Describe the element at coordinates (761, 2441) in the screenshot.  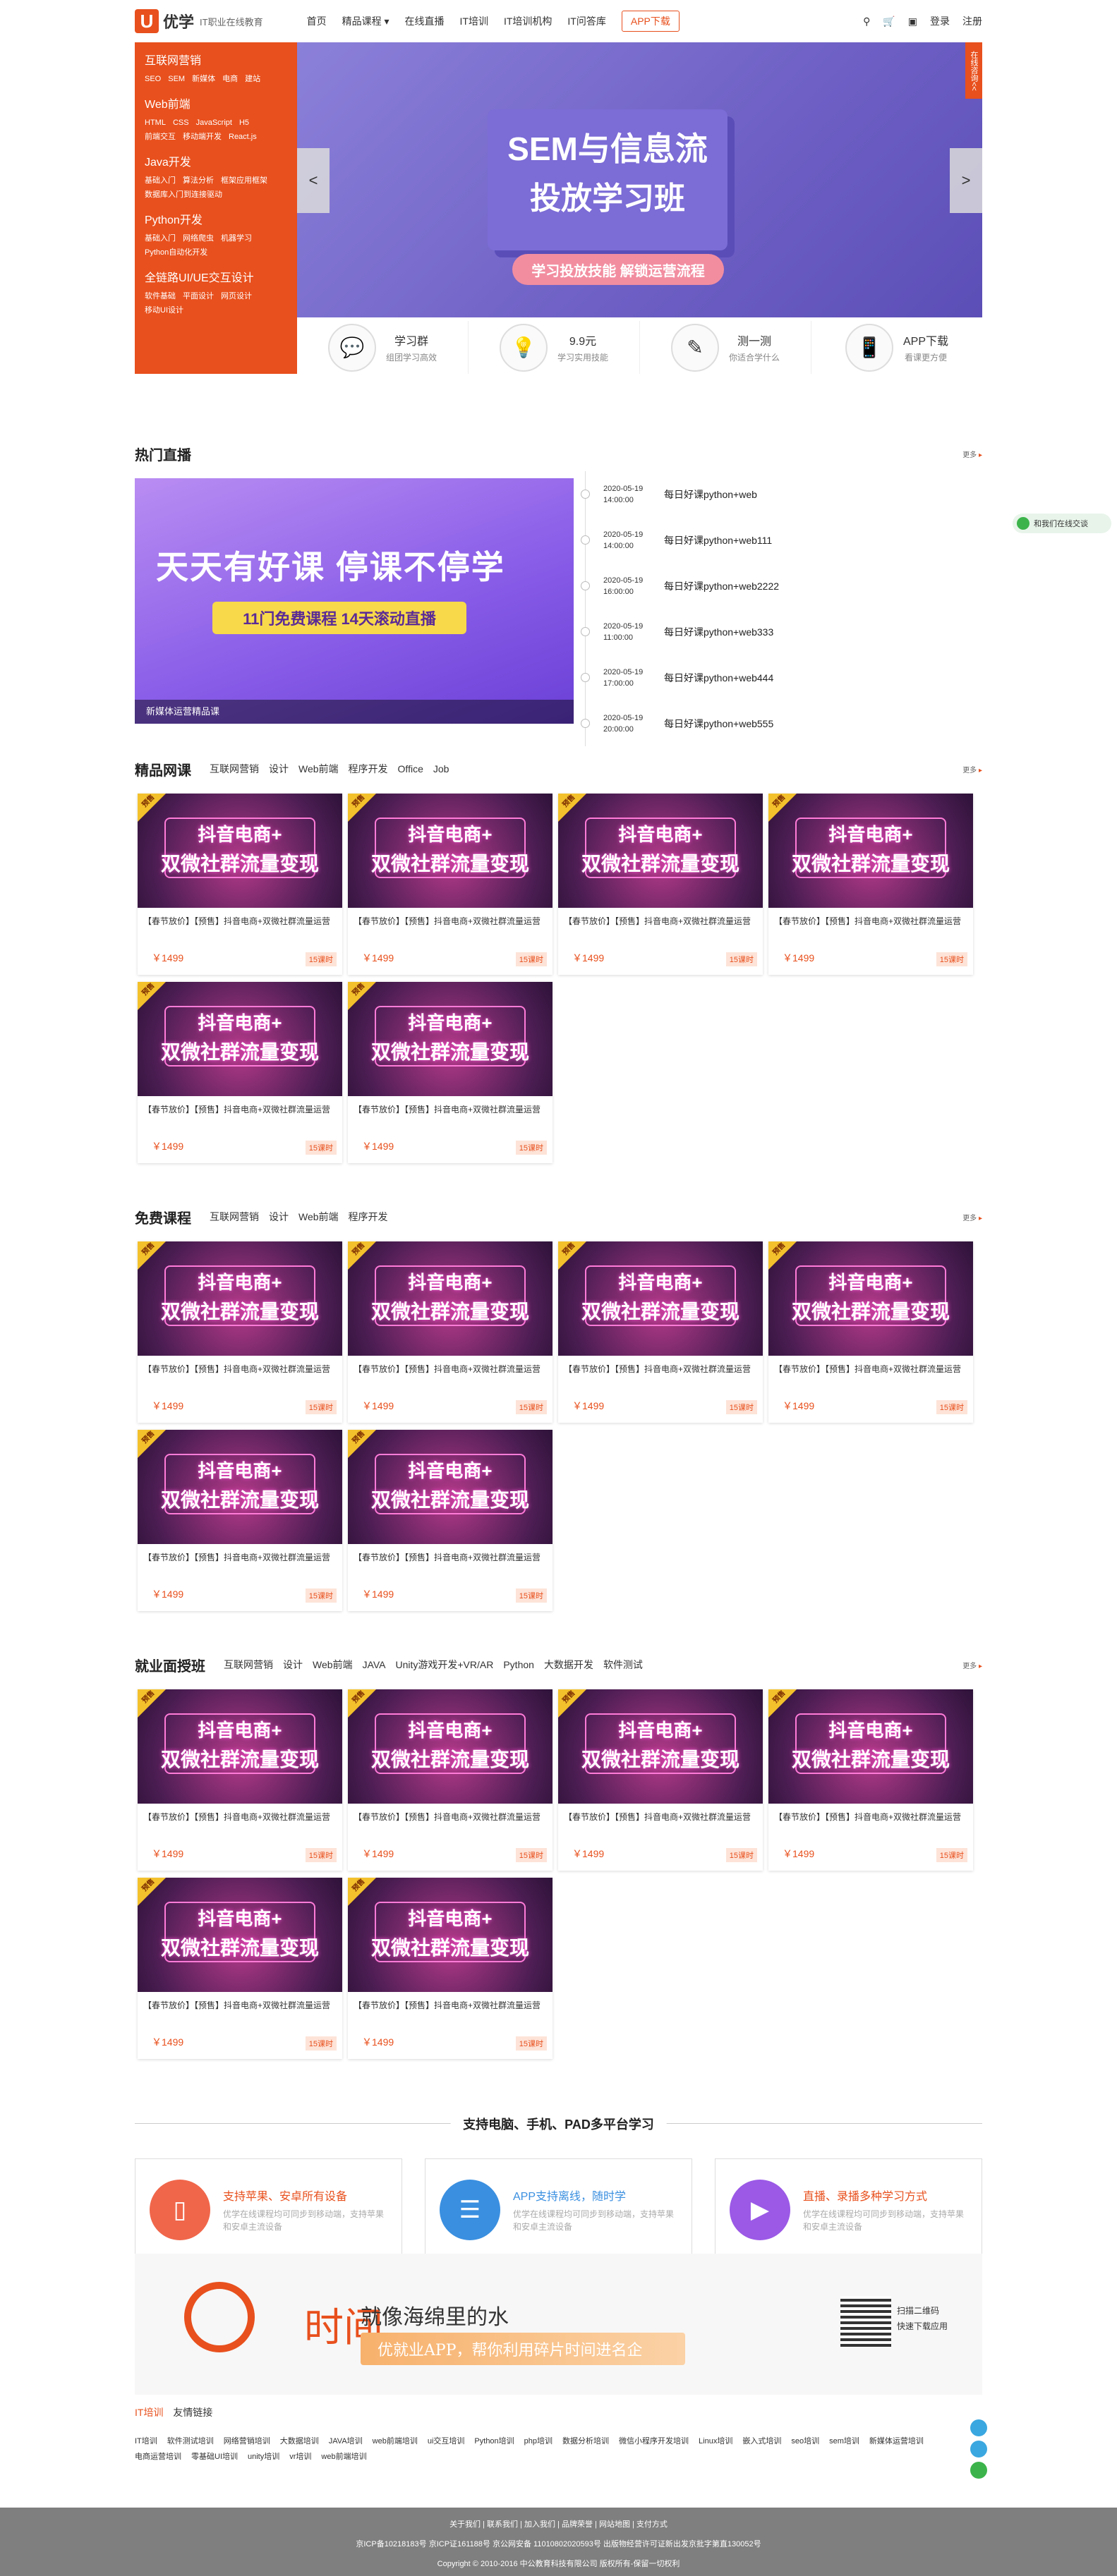
I see `friend-link: 嵌入式培训` at that location.